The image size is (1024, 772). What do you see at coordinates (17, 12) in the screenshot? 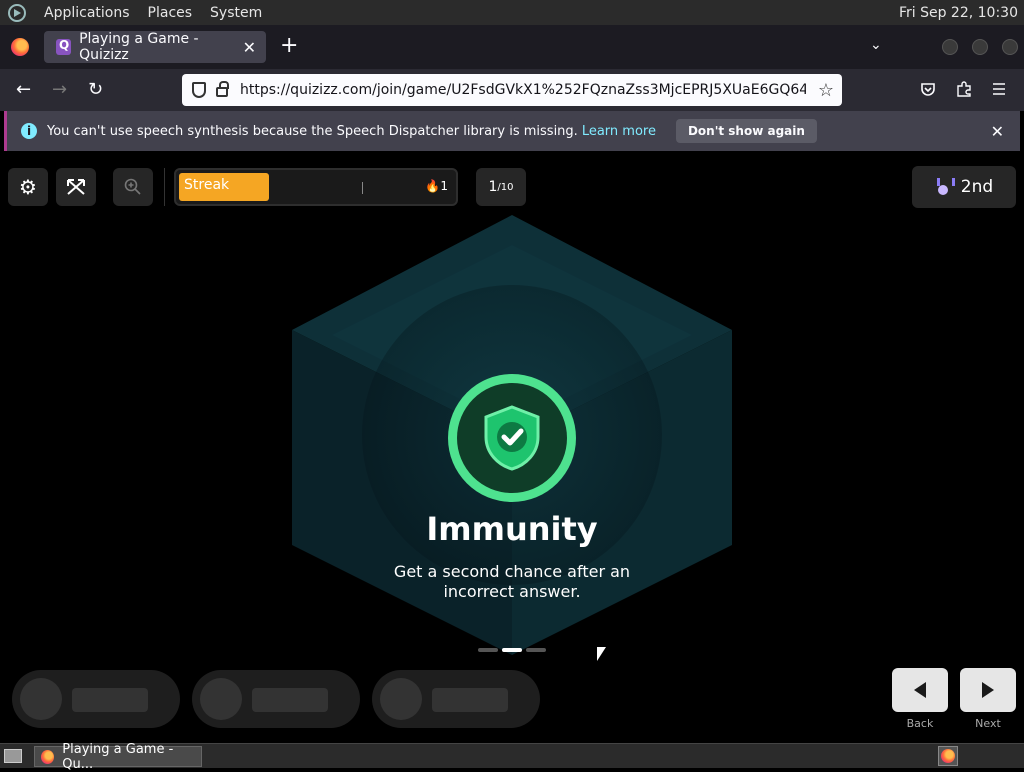
I see `distro-logo-icon` at bounding box center [17, 12].